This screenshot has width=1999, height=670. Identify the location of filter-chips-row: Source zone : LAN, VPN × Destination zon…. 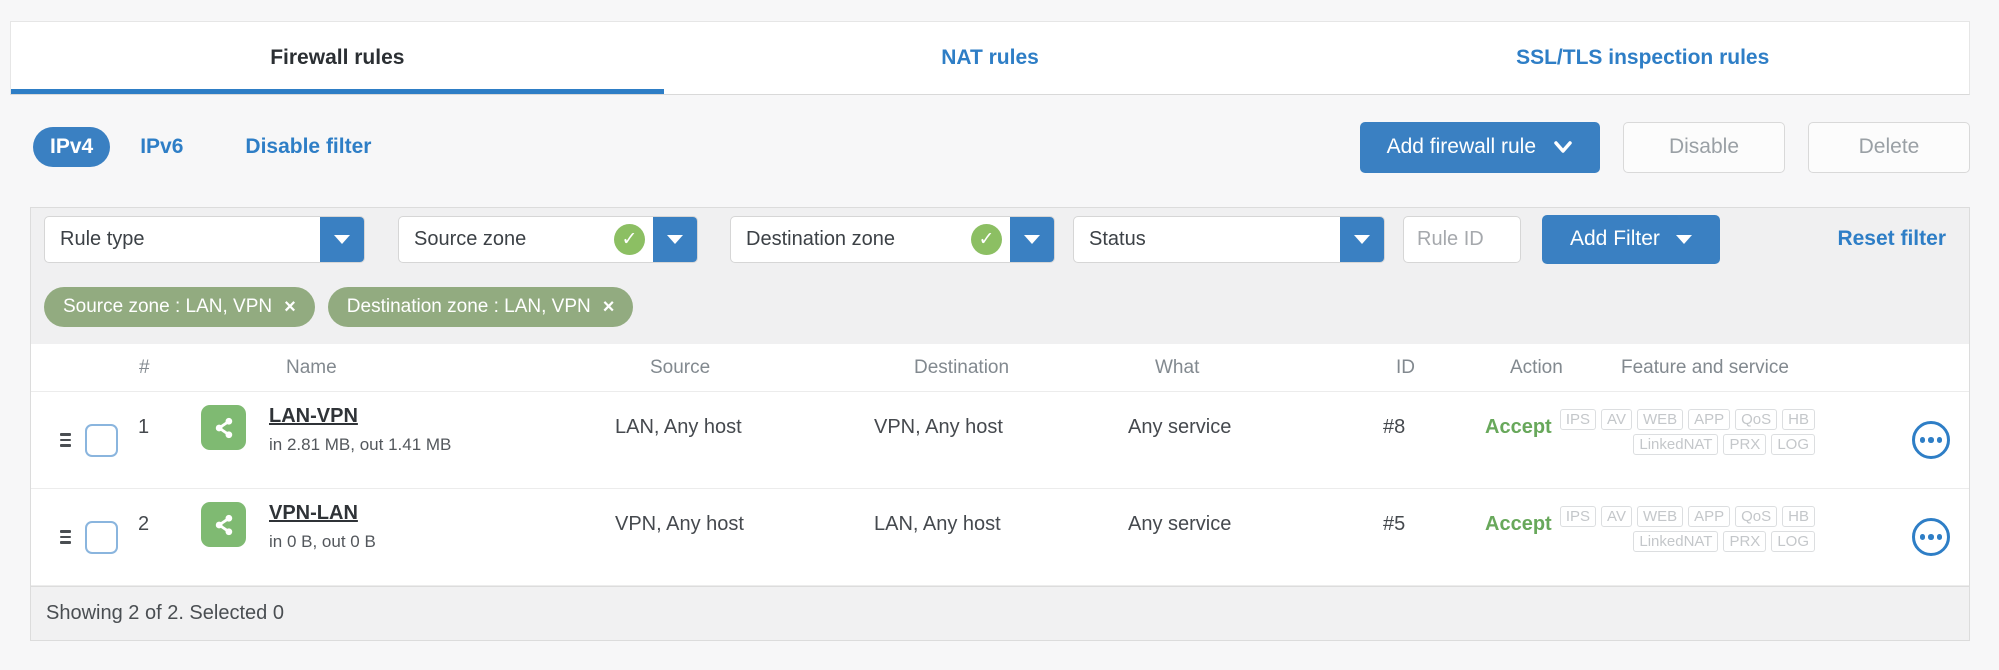
(1000, 307).